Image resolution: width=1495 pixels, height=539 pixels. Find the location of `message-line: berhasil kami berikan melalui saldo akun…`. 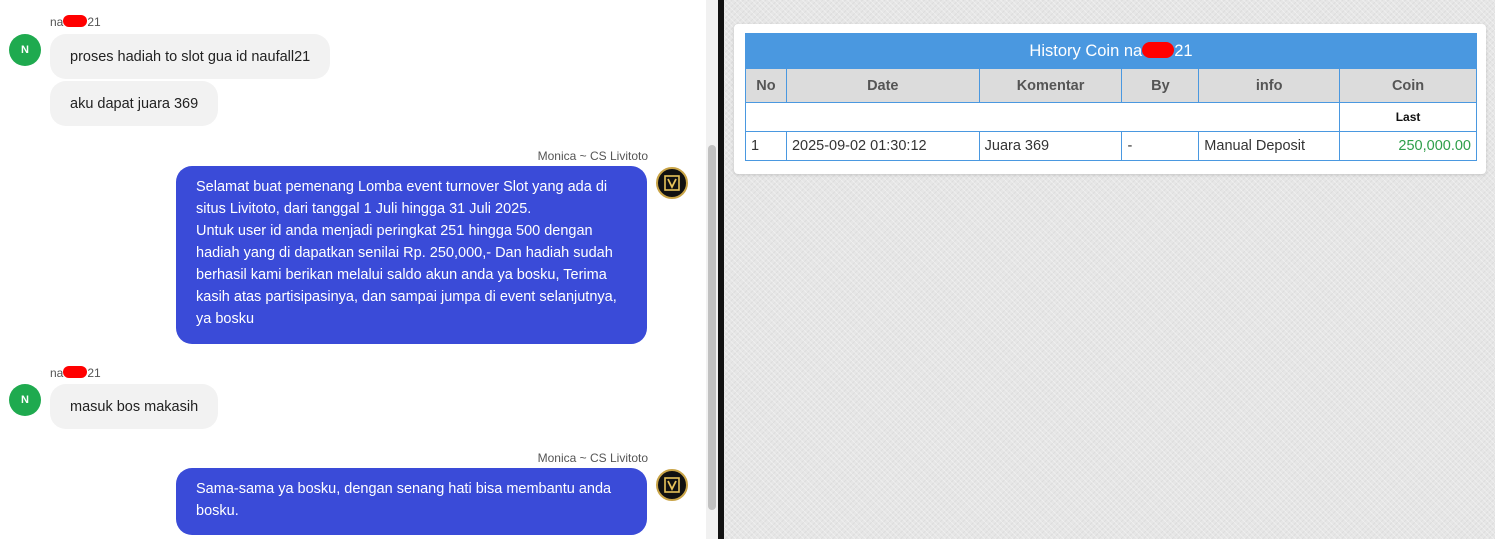

message-line: berhasil kami berikan melalui saldo akun… is located at coordinates (401, 275).